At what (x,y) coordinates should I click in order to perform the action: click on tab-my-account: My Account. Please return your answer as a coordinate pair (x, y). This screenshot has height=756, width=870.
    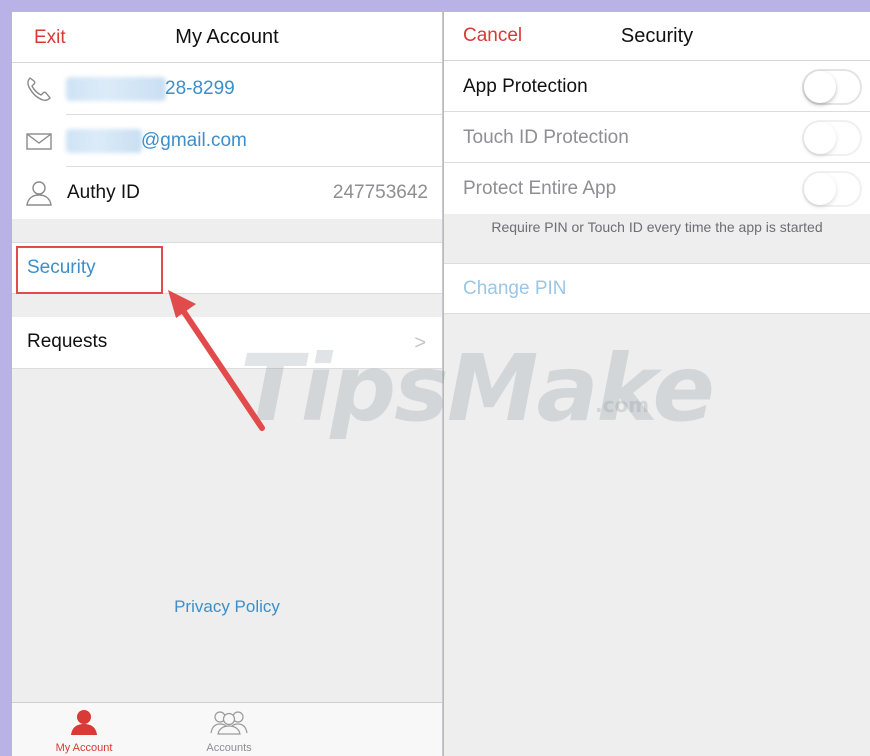
    Looking at the image, I should click on (84, 731).